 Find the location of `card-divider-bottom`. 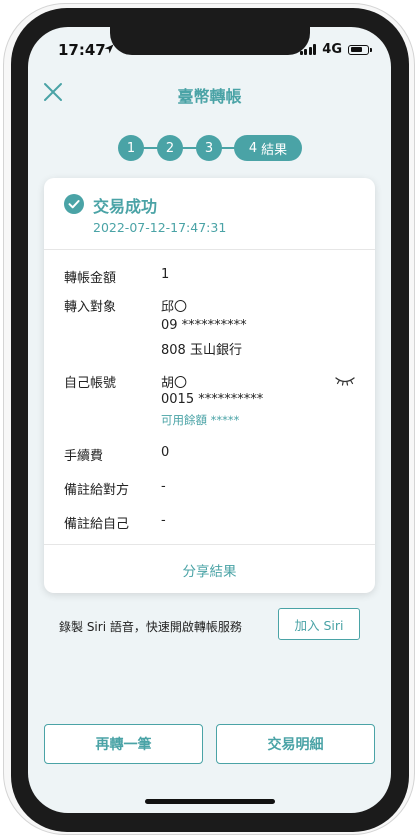

card-divider-bottom is located at coordinates (209, 544).